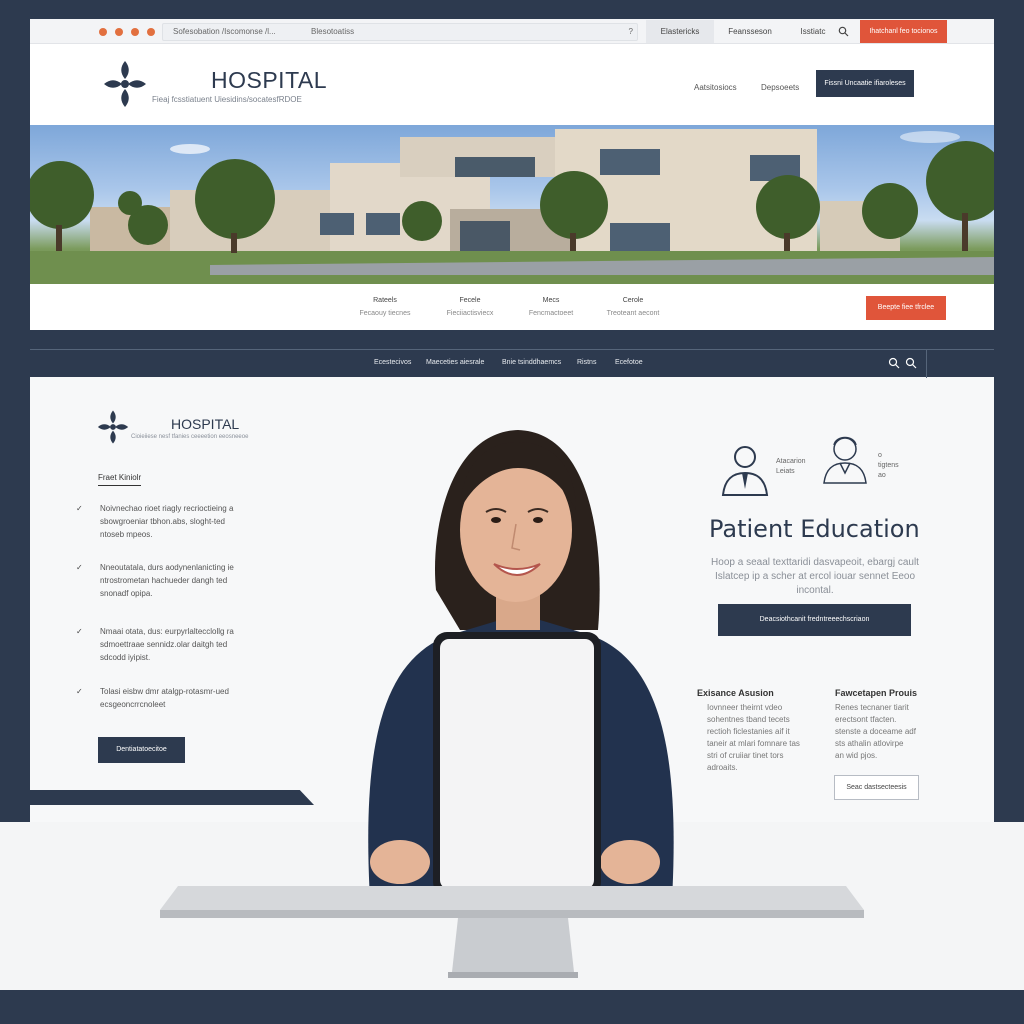 The height and width of the screenshot is (1024, 1024). What do you see at coordinates (133, 704) in the screenshot?
I see `list-item-line: ecsgeoncrrcnoleet` at bounding box center [133, 704].